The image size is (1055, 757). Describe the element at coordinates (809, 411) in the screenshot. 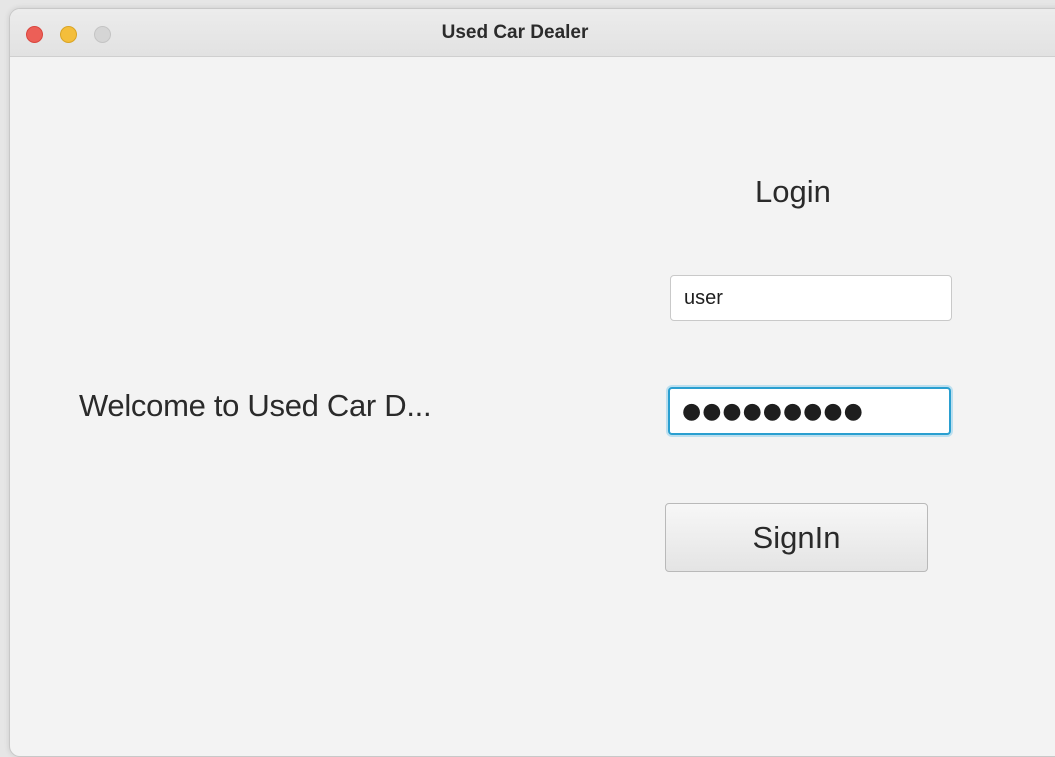

I see `password-field` at that location.